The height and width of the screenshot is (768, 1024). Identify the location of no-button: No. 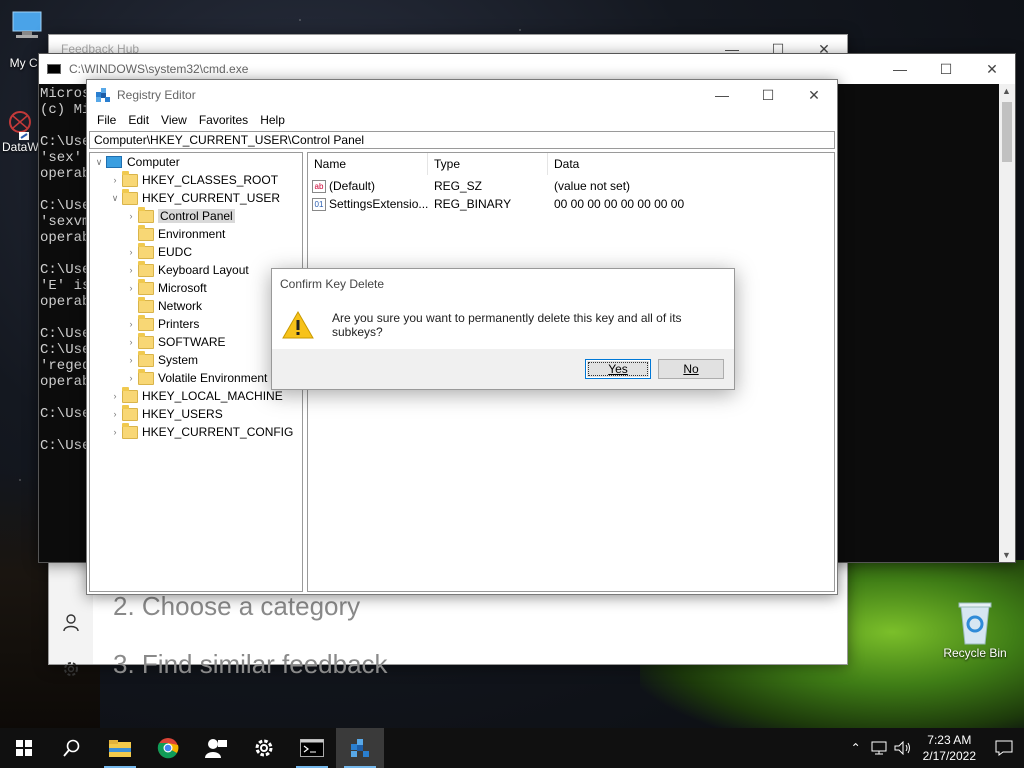
(691, 369).